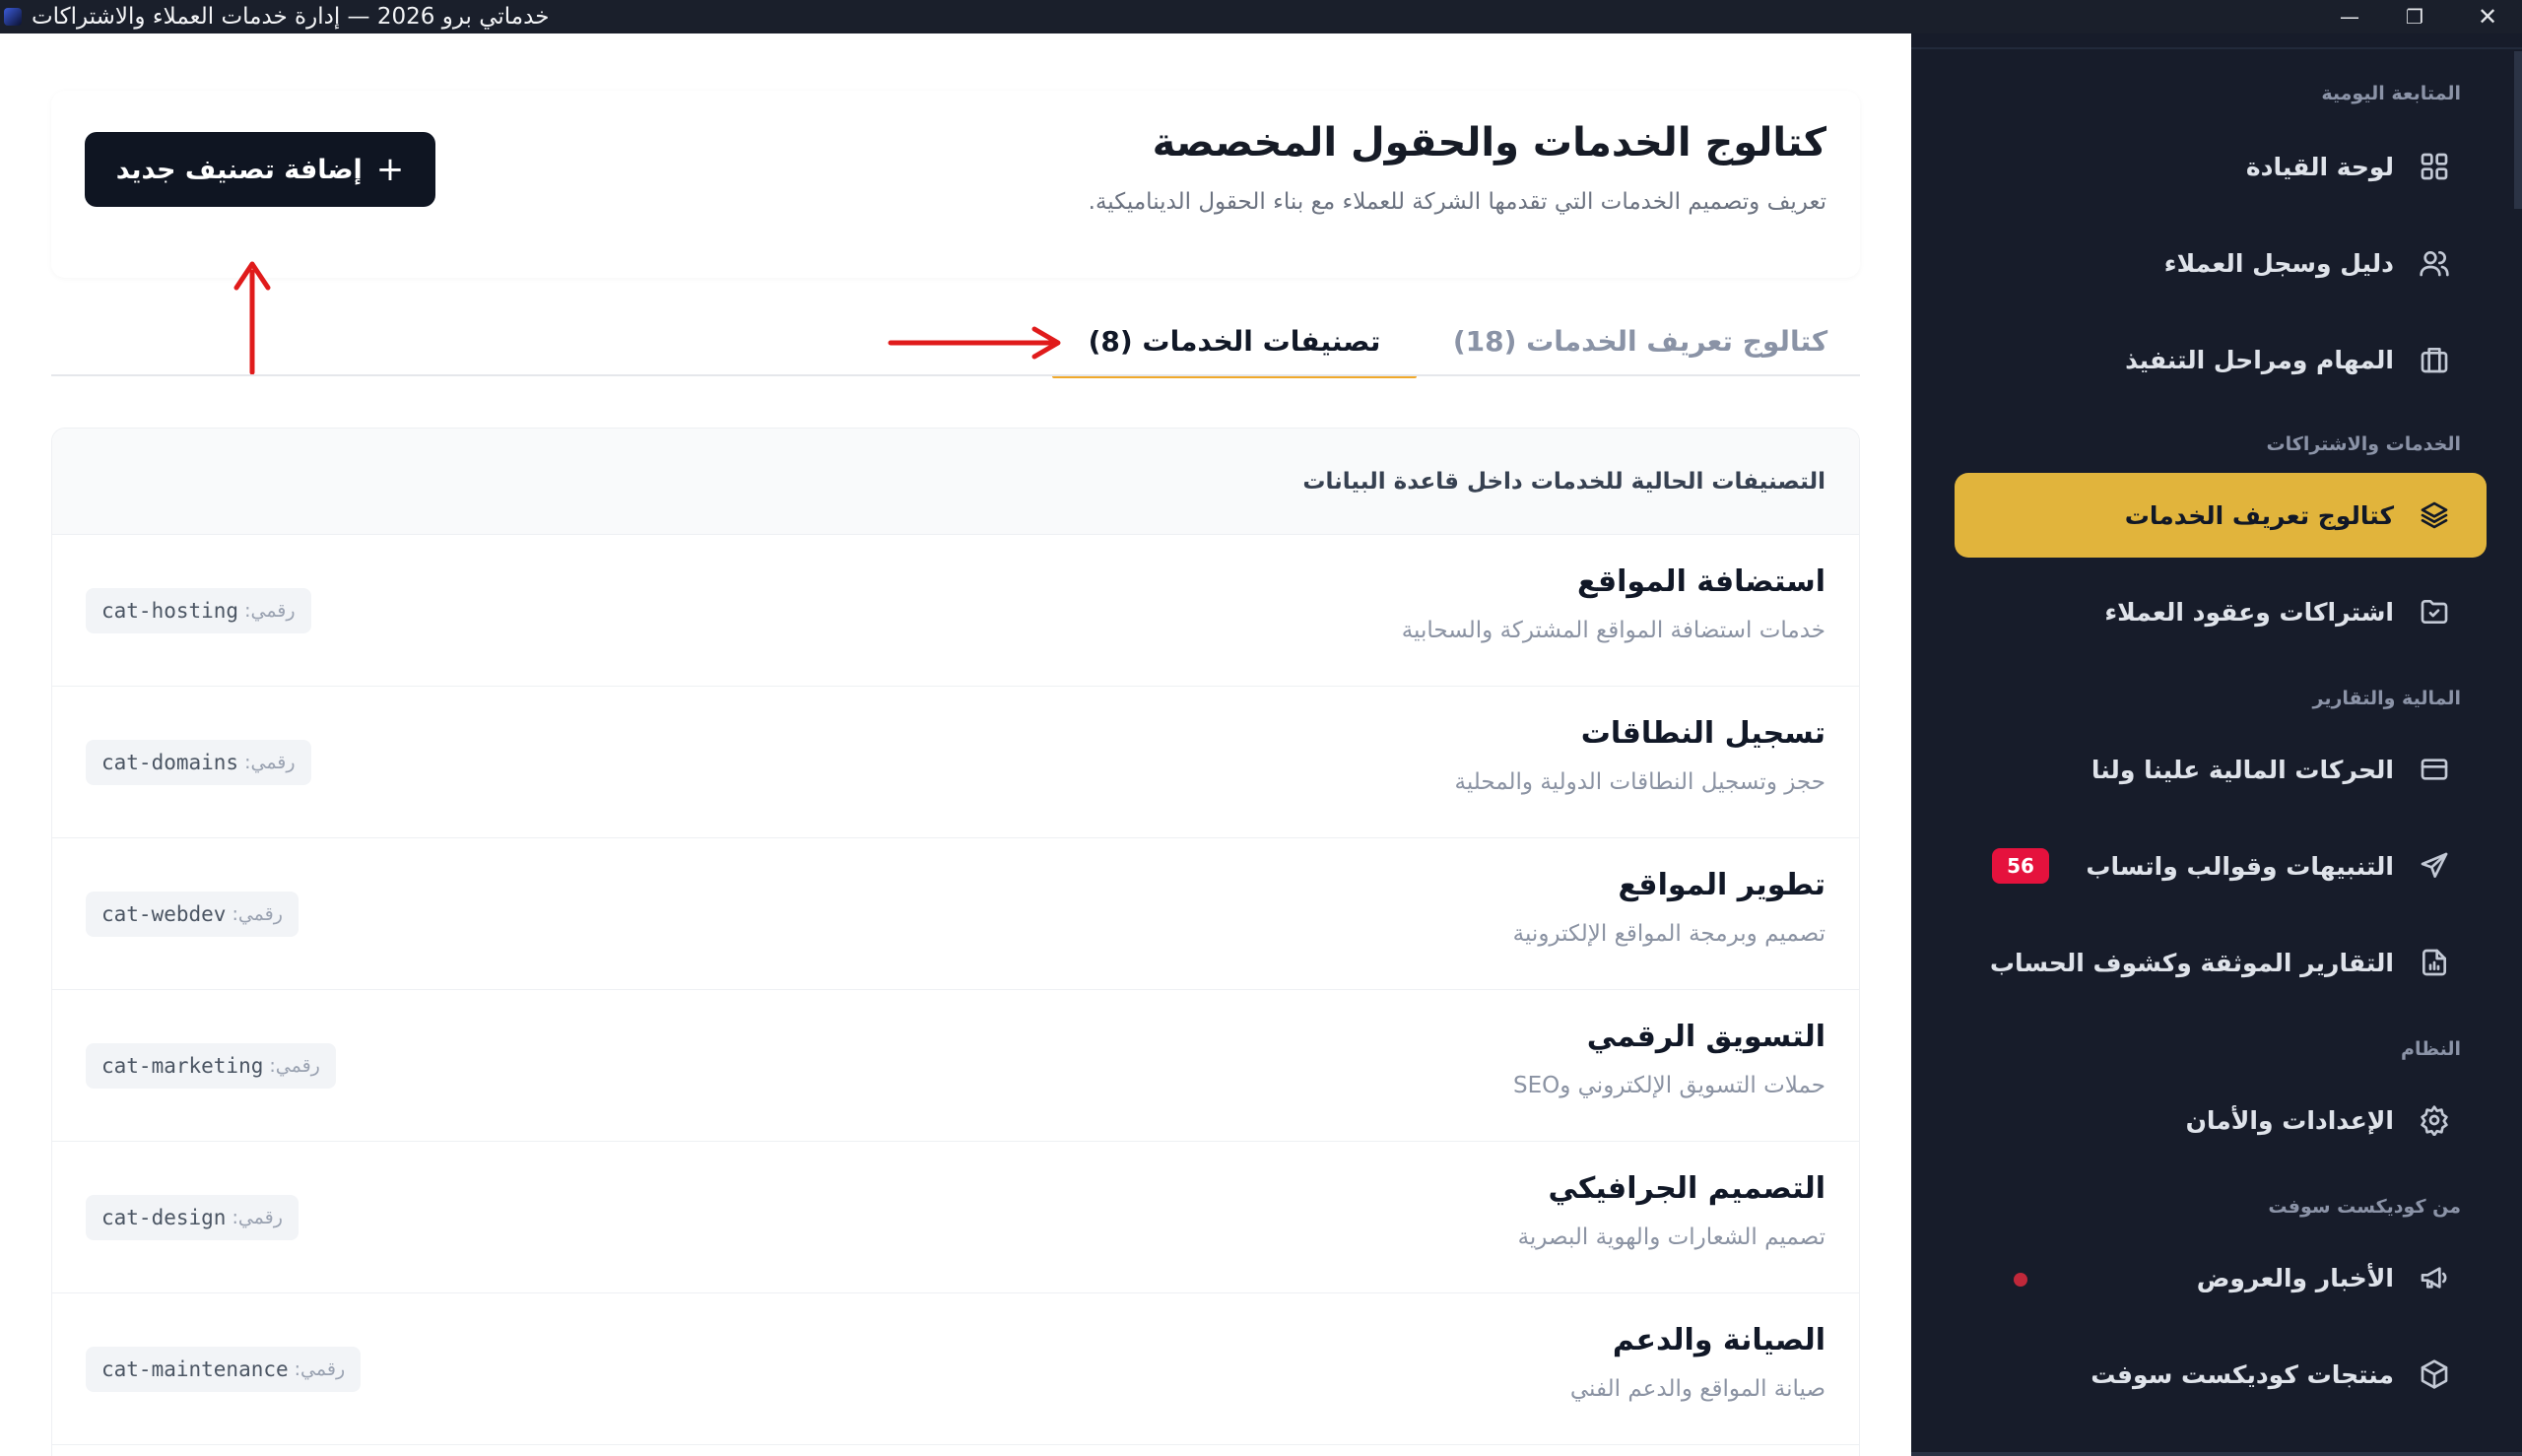  What do you see at coordinates (2386, 698) in the screenshot?
I see `sidebar-section-finance: المالية والتقارير` at bounding box center [2386, 698].